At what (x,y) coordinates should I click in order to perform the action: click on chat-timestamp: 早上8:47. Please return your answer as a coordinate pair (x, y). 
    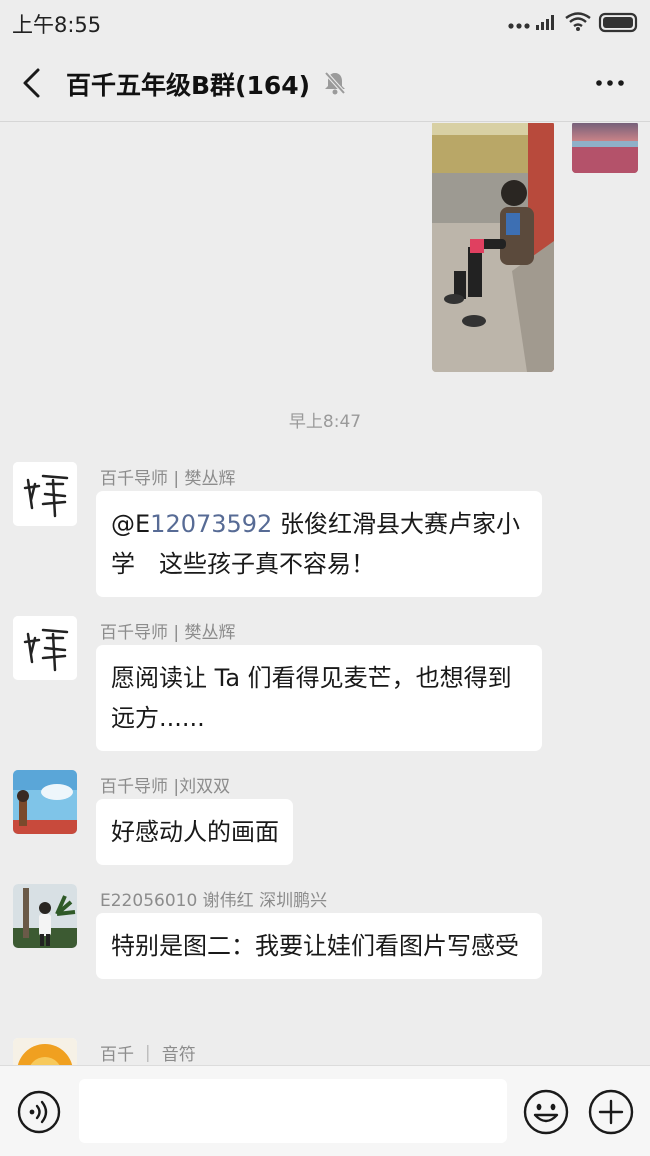
    Looking at the image, I should click on (325, 422).